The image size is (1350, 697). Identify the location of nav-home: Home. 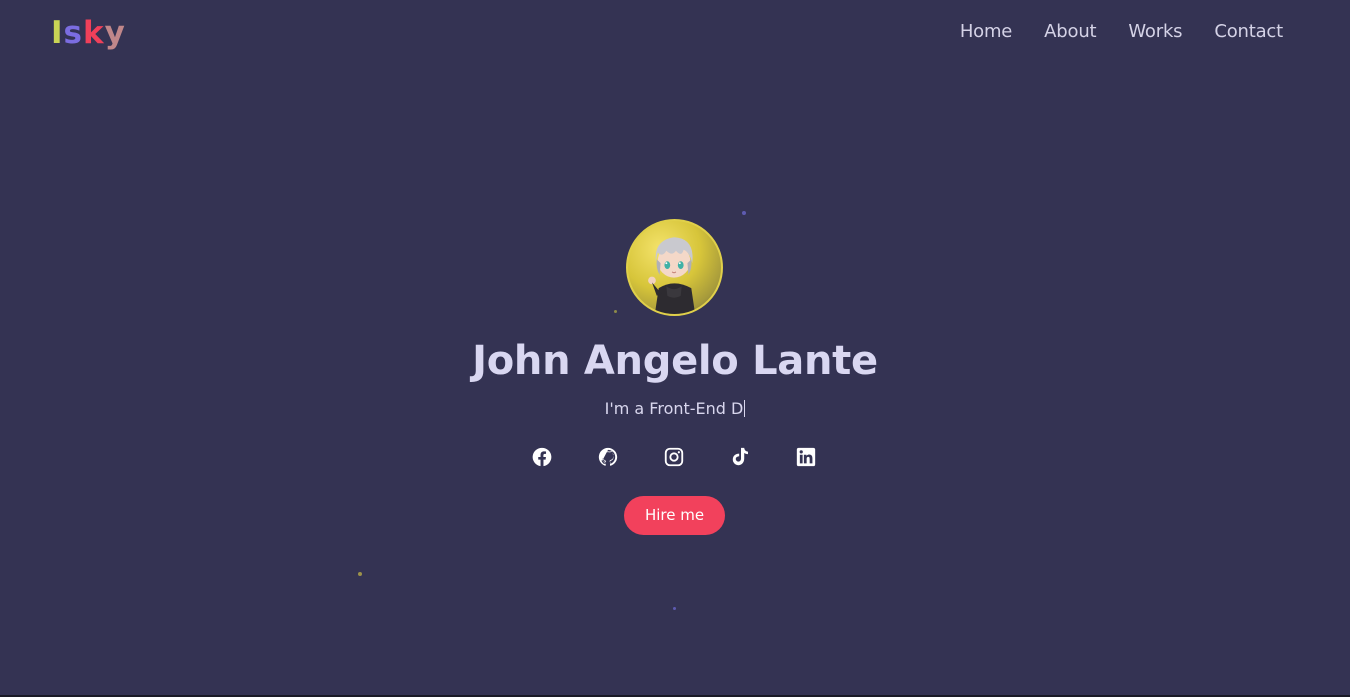
(986, 32).